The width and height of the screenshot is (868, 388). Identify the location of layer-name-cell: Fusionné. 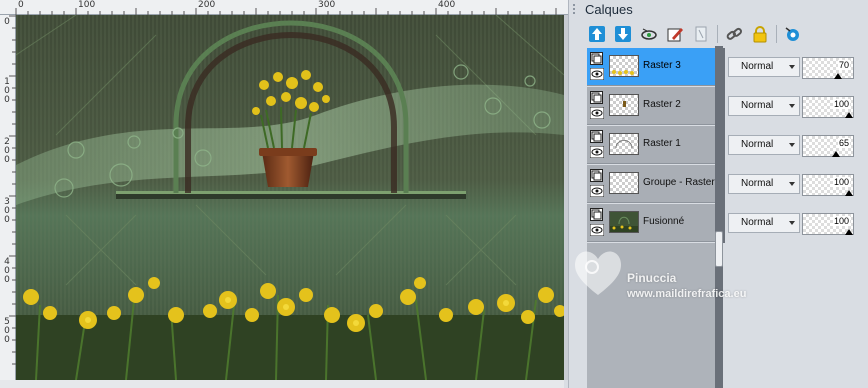
(653, 223).